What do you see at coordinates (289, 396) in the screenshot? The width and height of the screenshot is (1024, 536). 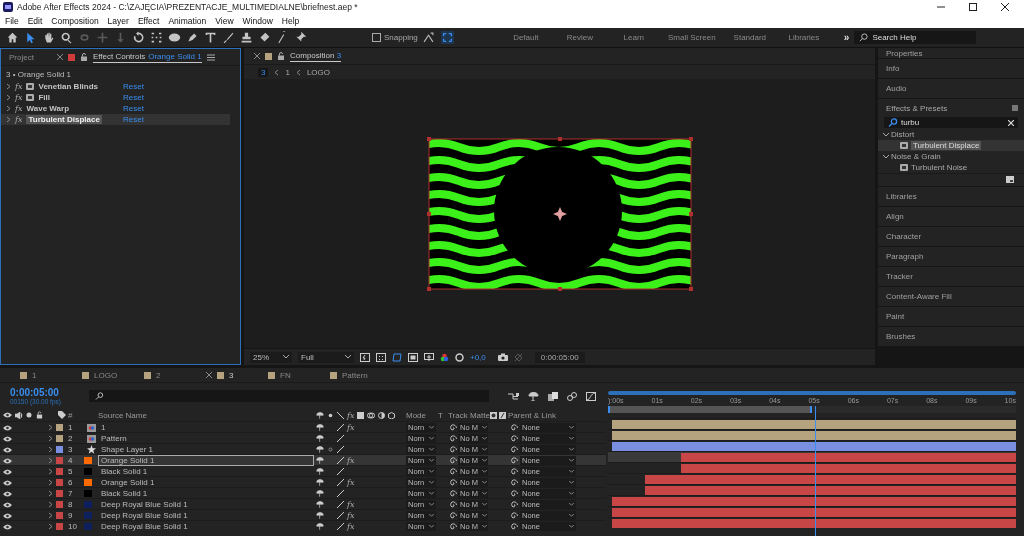 I see `layer-search-field` at bounding box center [289, 396].